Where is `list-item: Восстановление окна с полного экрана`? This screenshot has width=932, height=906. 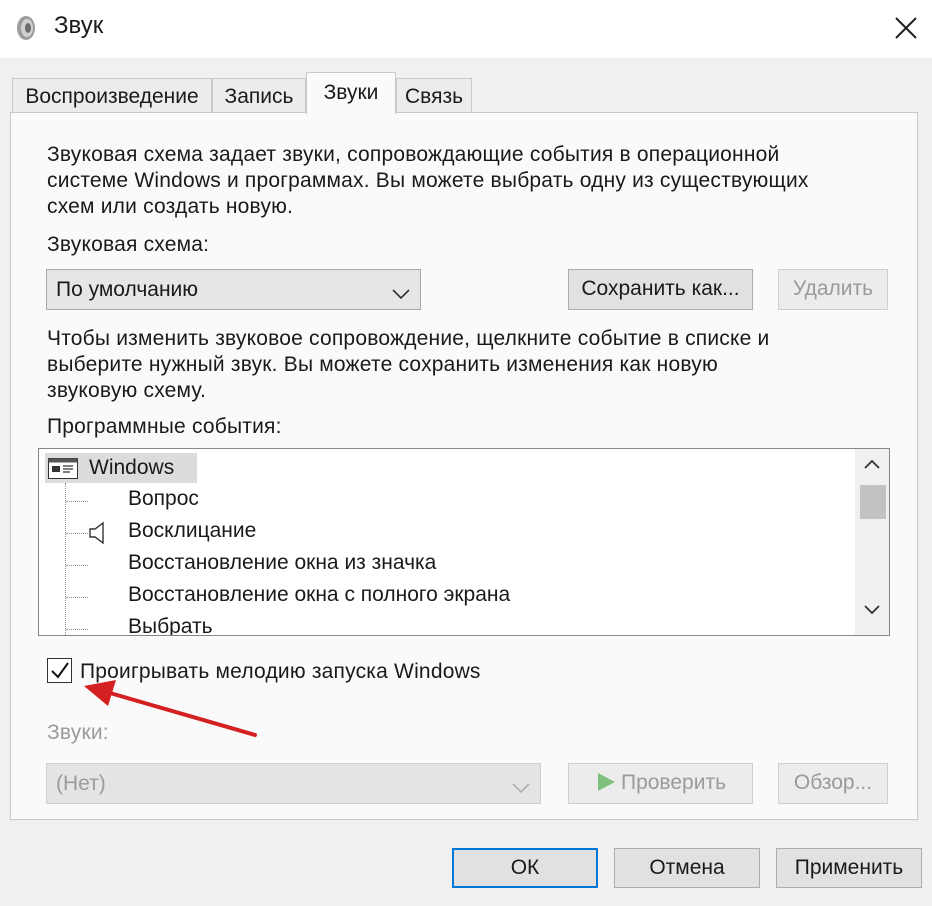 list-item: Восстановление окна с полного экрана is located at coordinates (439, 597).